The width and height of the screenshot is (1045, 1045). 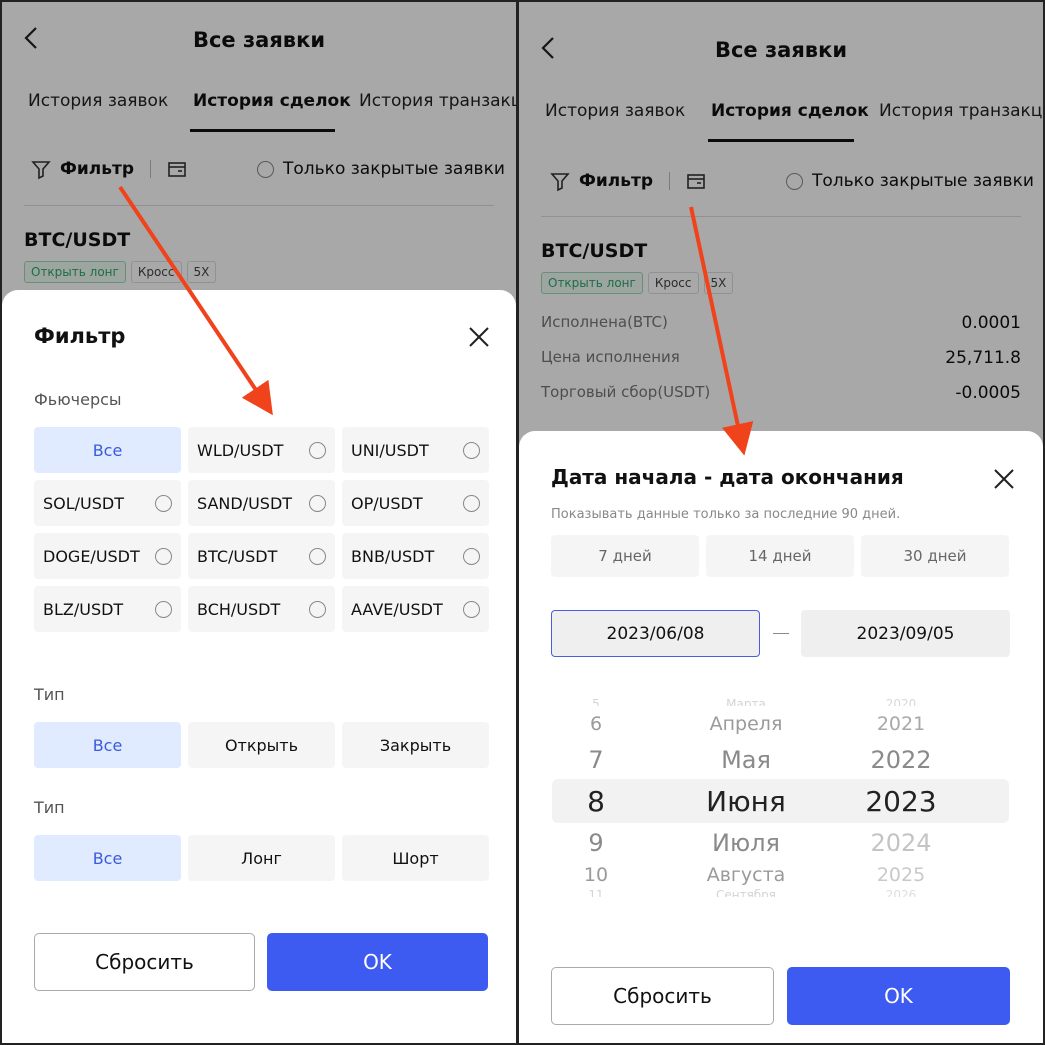 I want to click on wheel-month-value: Сентября, so click(x=746, y=892).